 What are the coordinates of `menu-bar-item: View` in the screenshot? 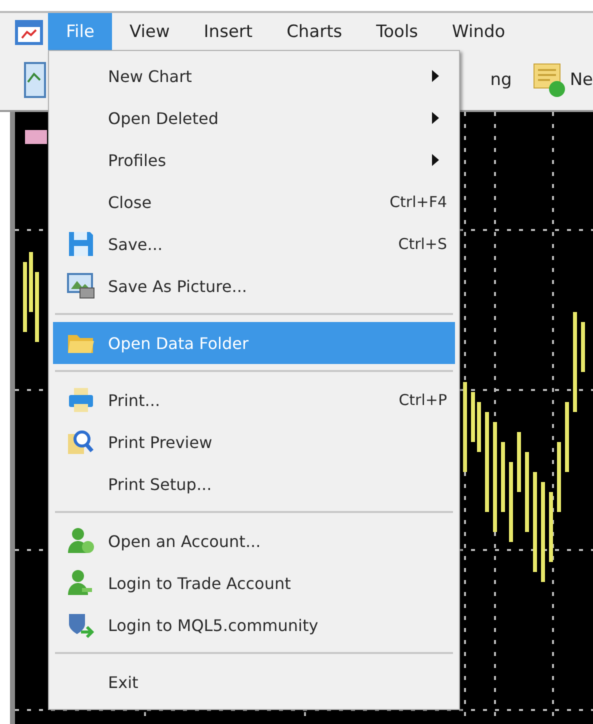 It's located at (149, 31).